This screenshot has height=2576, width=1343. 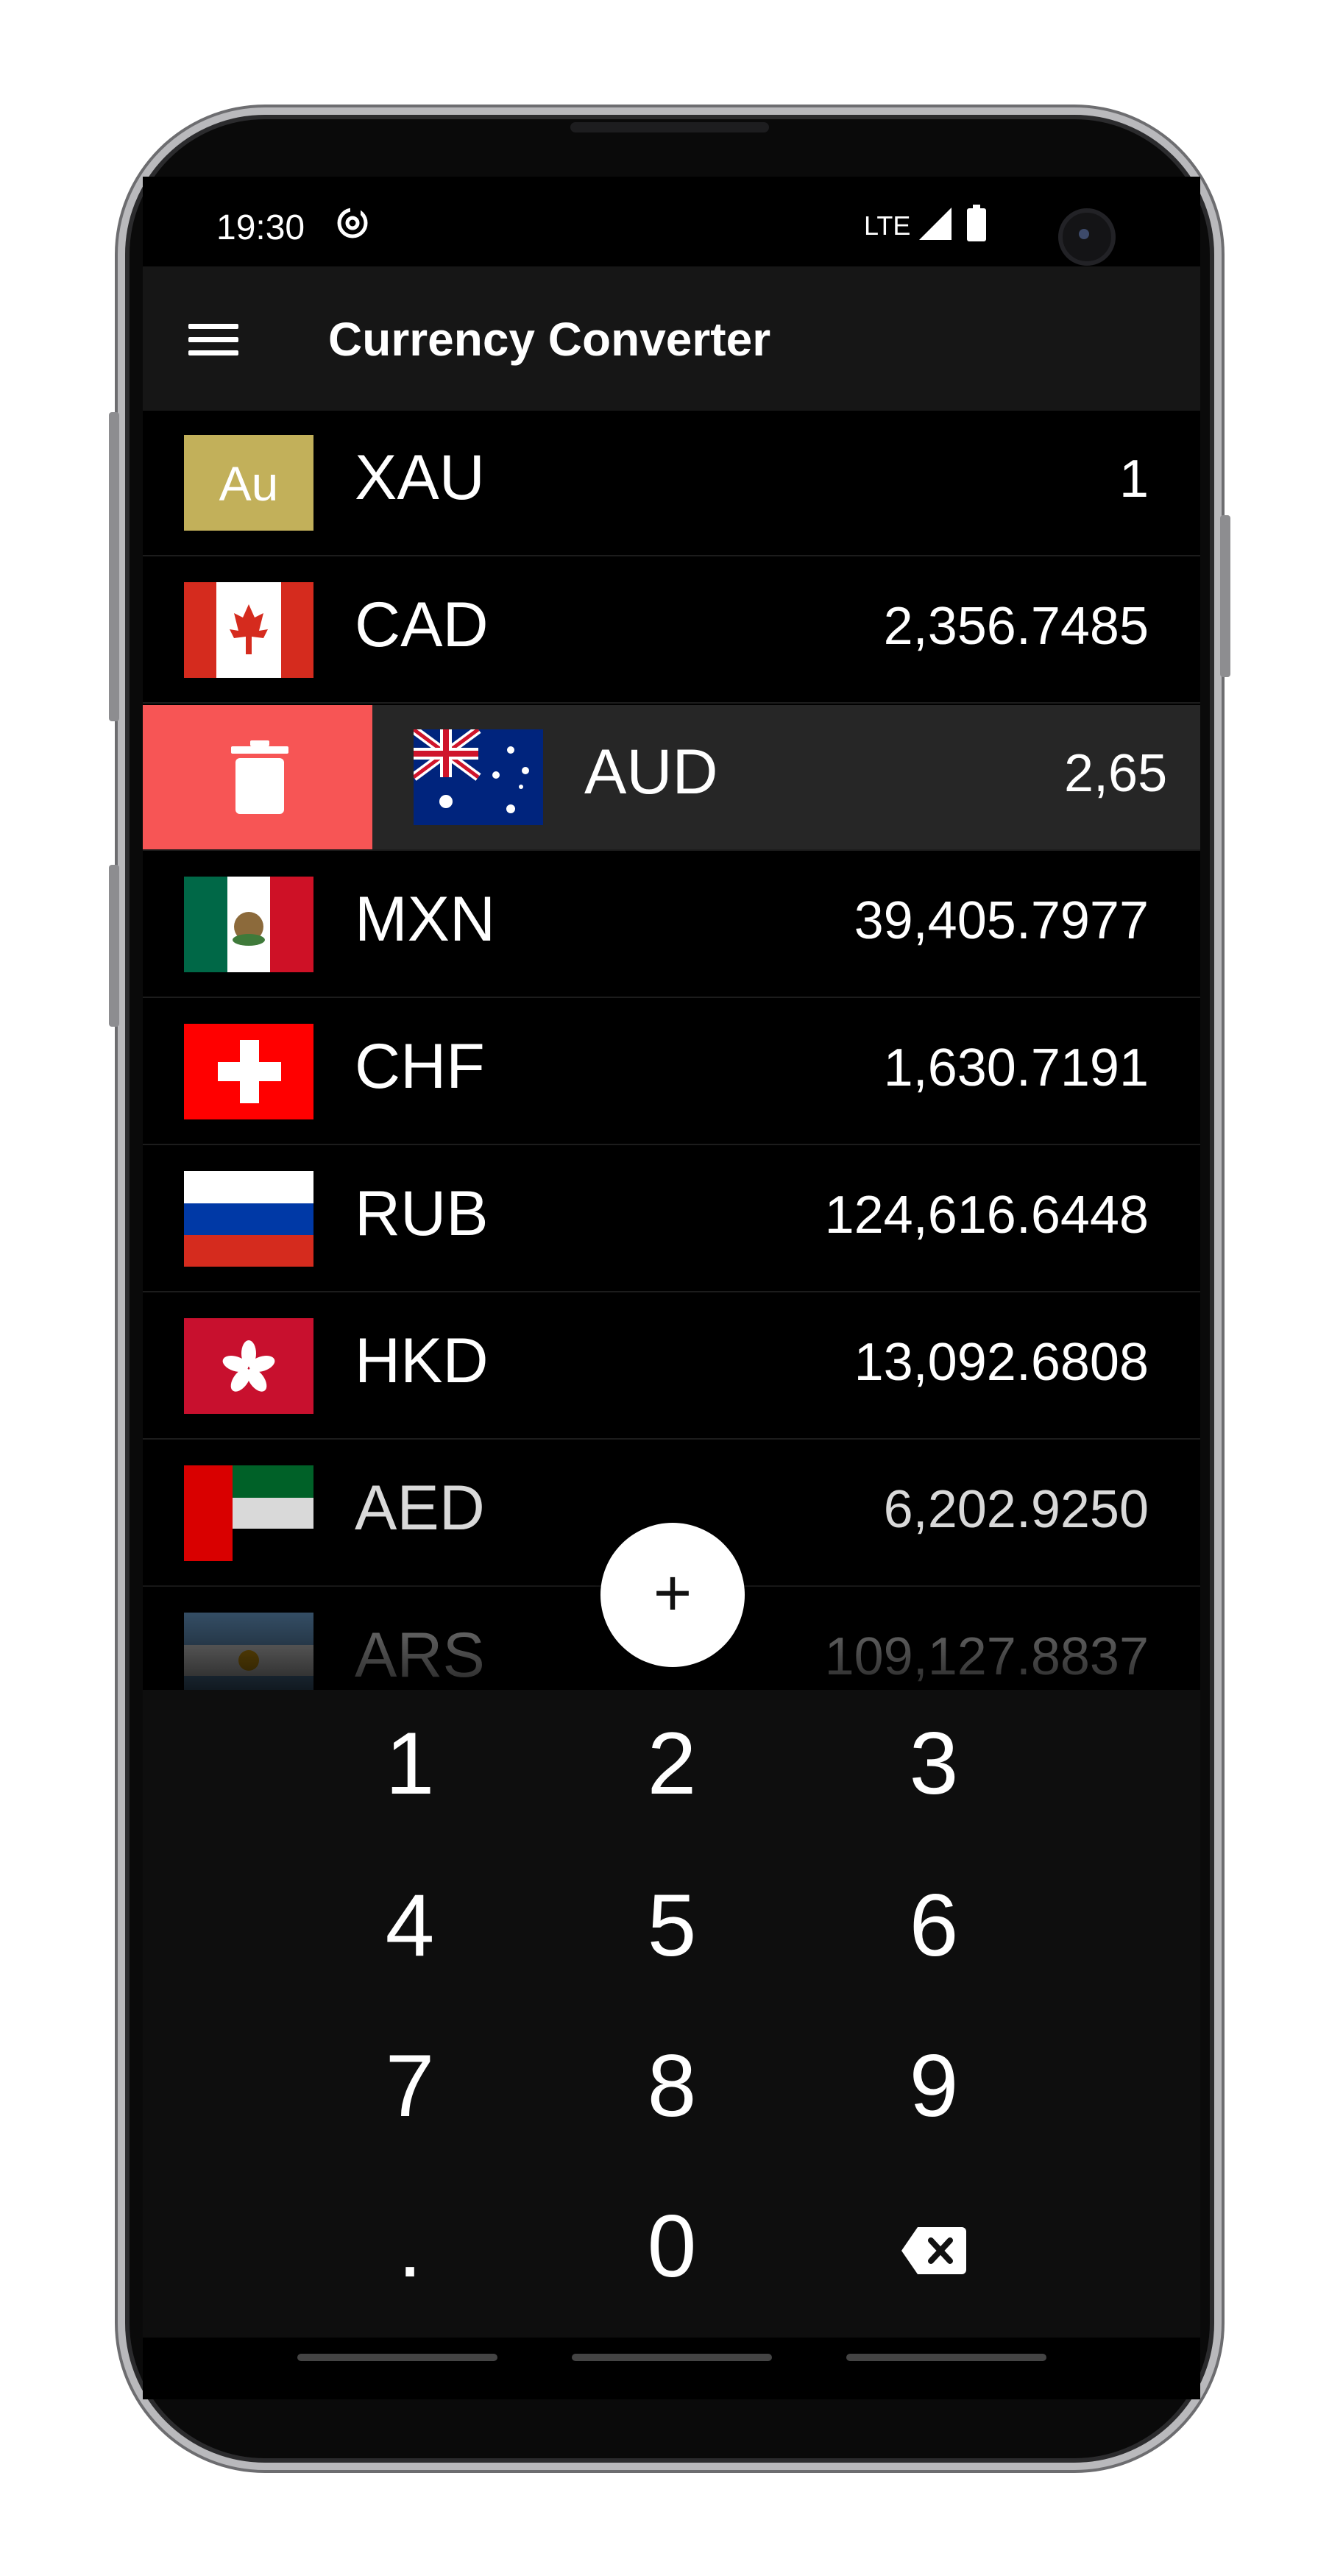 I want to click on system-nav-bar, so click(x=671, y=2368).